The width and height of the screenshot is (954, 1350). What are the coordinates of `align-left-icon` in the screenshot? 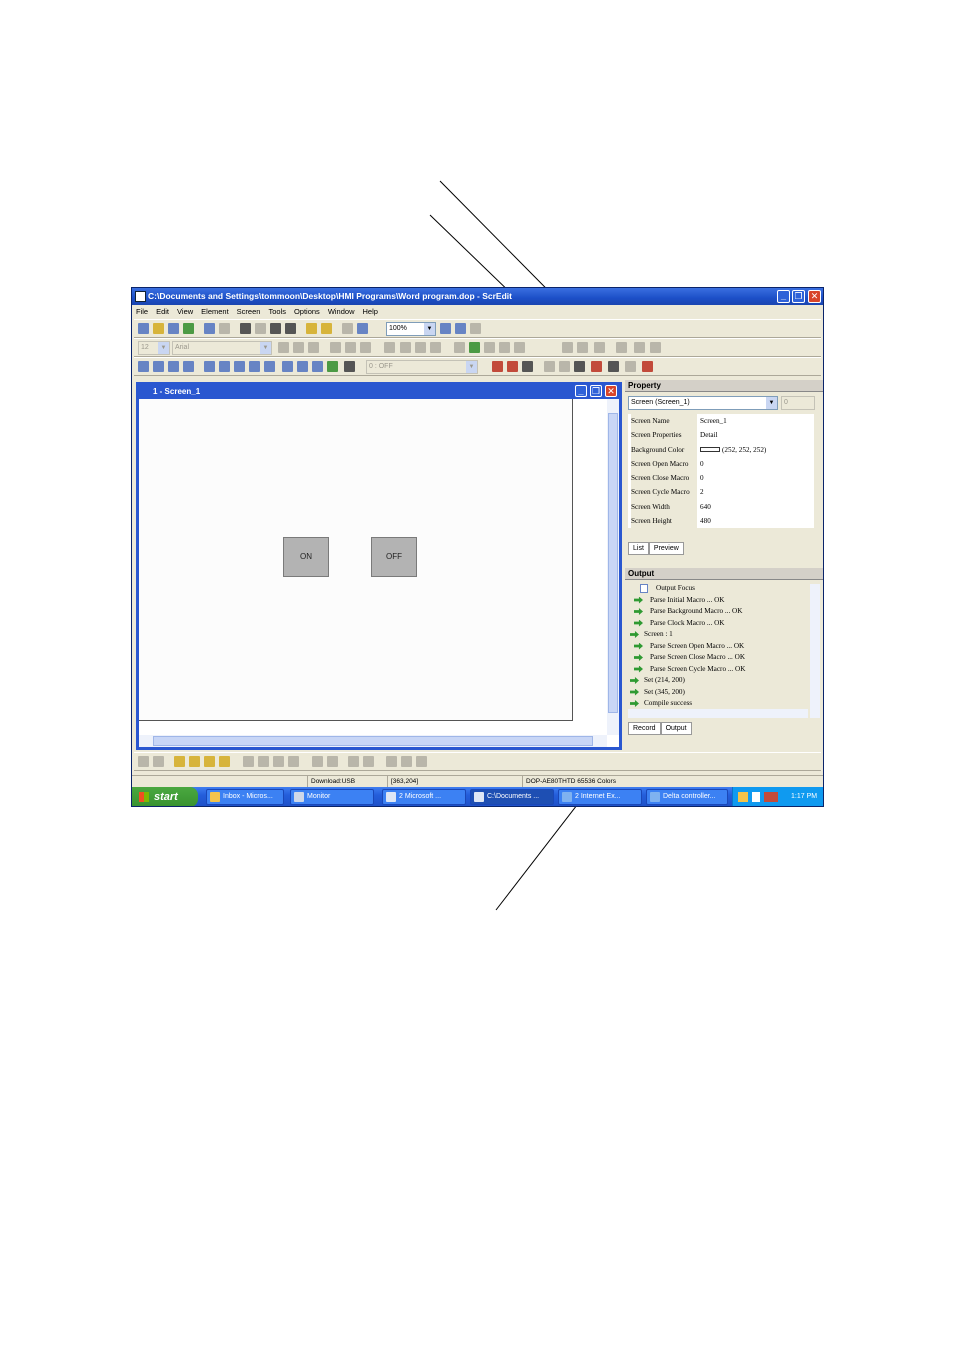 It's located at (283, 347).